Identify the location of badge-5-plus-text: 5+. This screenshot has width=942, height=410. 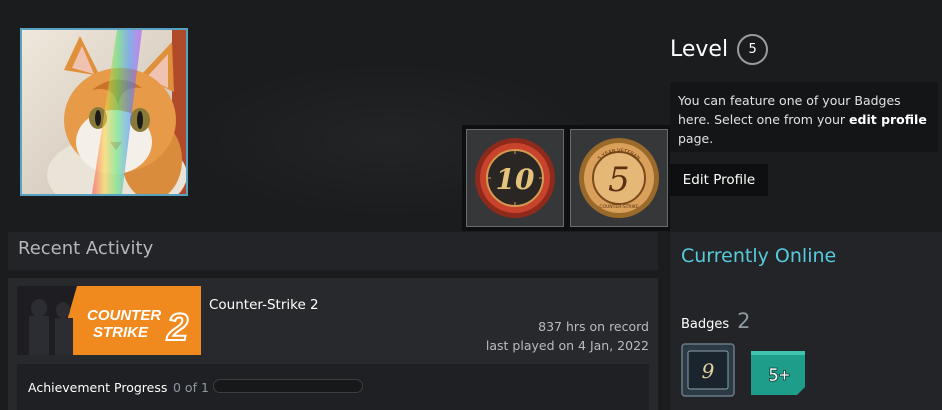
(779, 375).